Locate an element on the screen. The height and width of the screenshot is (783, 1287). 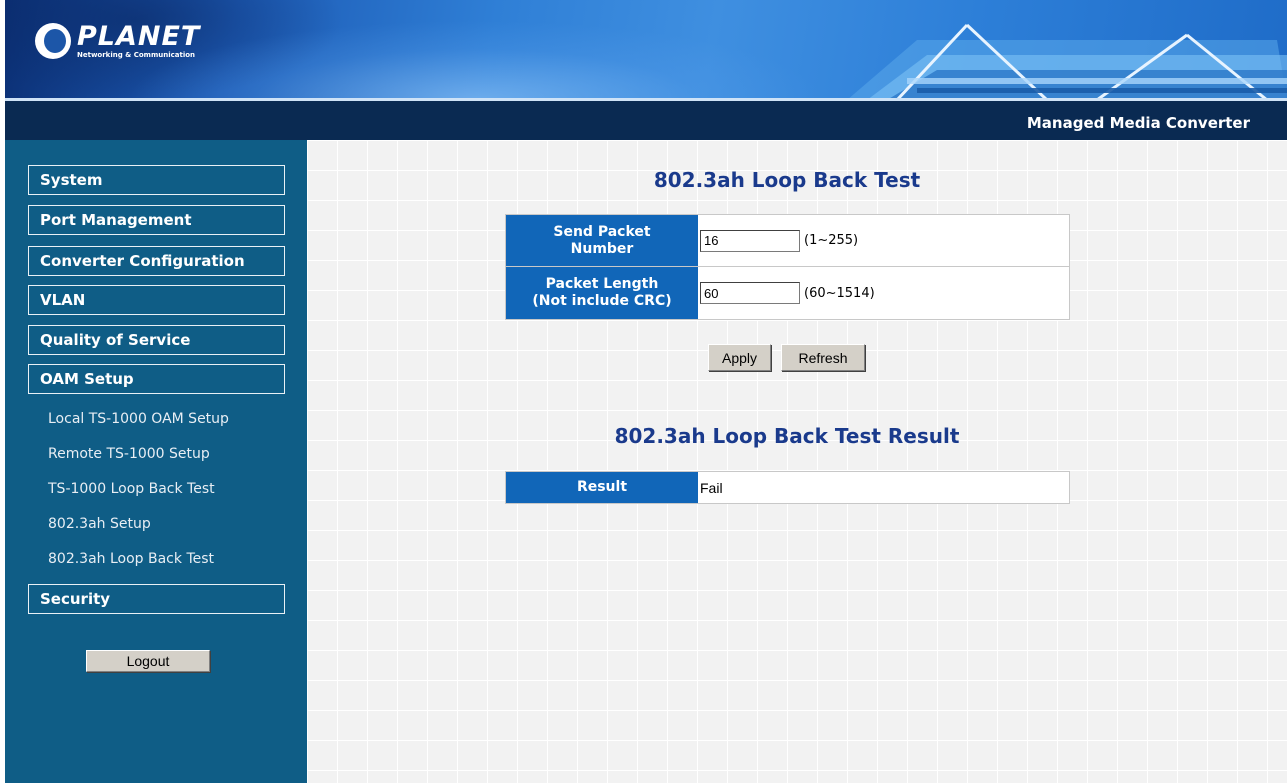
menu-vlan: VLAN is located at coordinates (156, 300).